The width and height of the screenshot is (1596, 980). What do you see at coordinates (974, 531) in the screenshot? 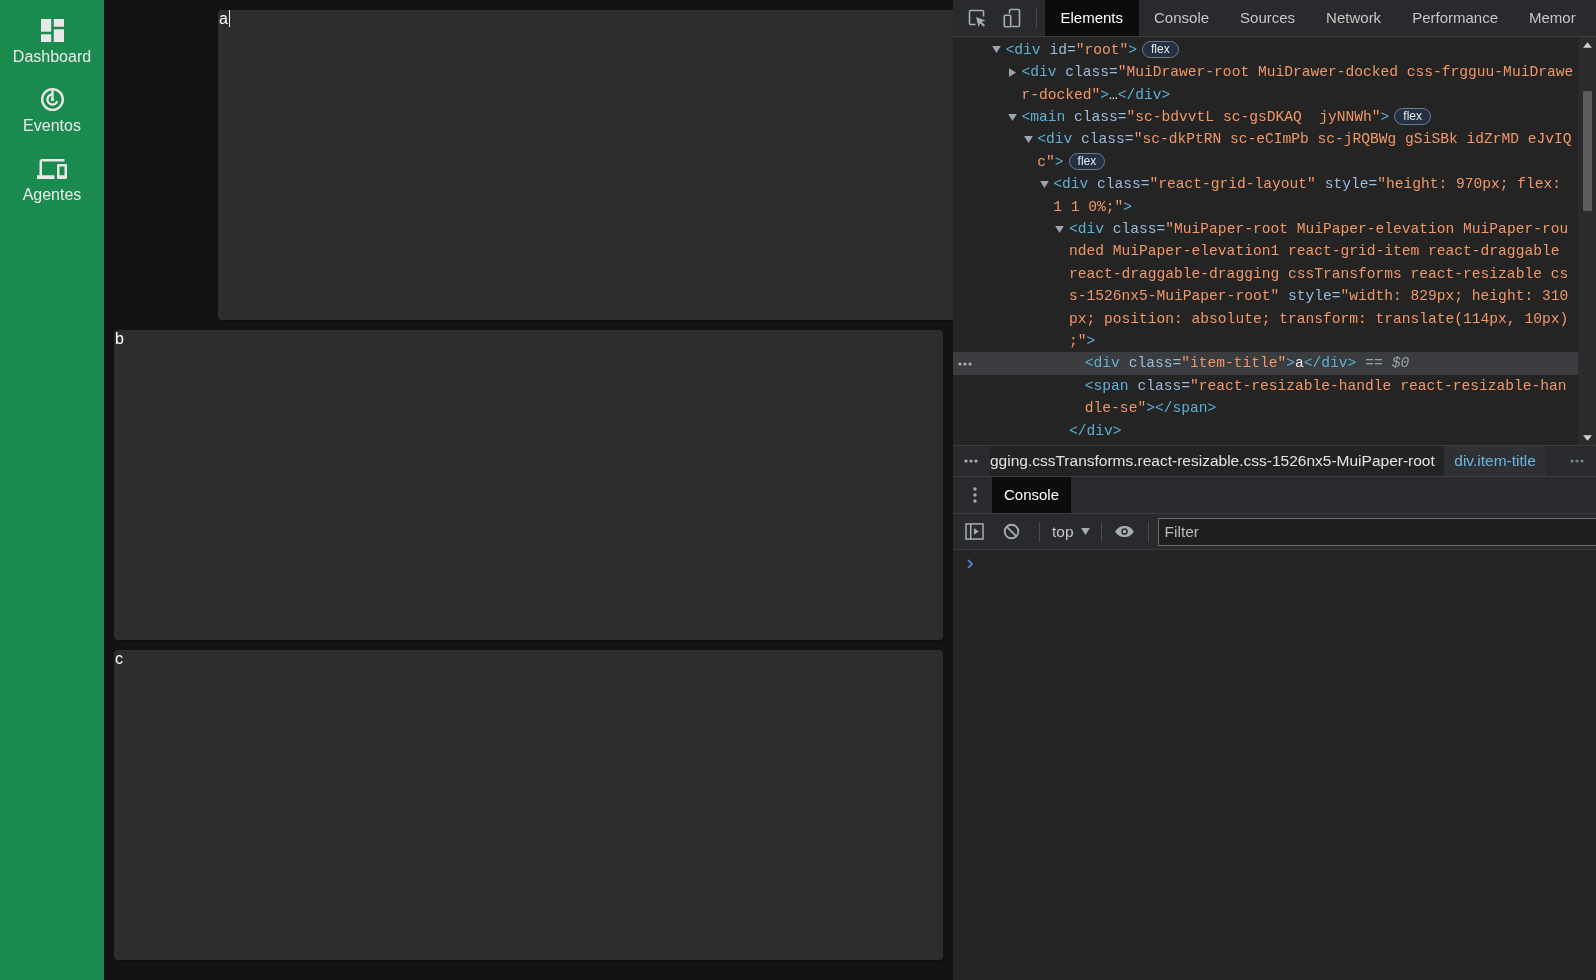
I see `sidebar-toggle-icon` at bounding box center [974, 531].